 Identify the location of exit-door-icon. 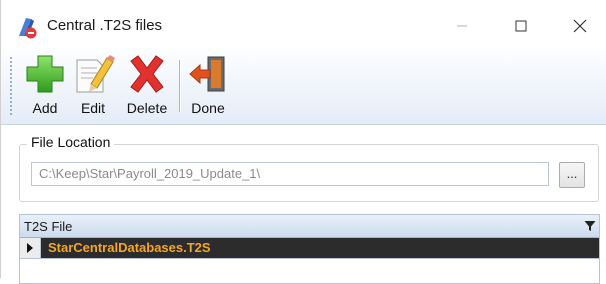
(207, 74).